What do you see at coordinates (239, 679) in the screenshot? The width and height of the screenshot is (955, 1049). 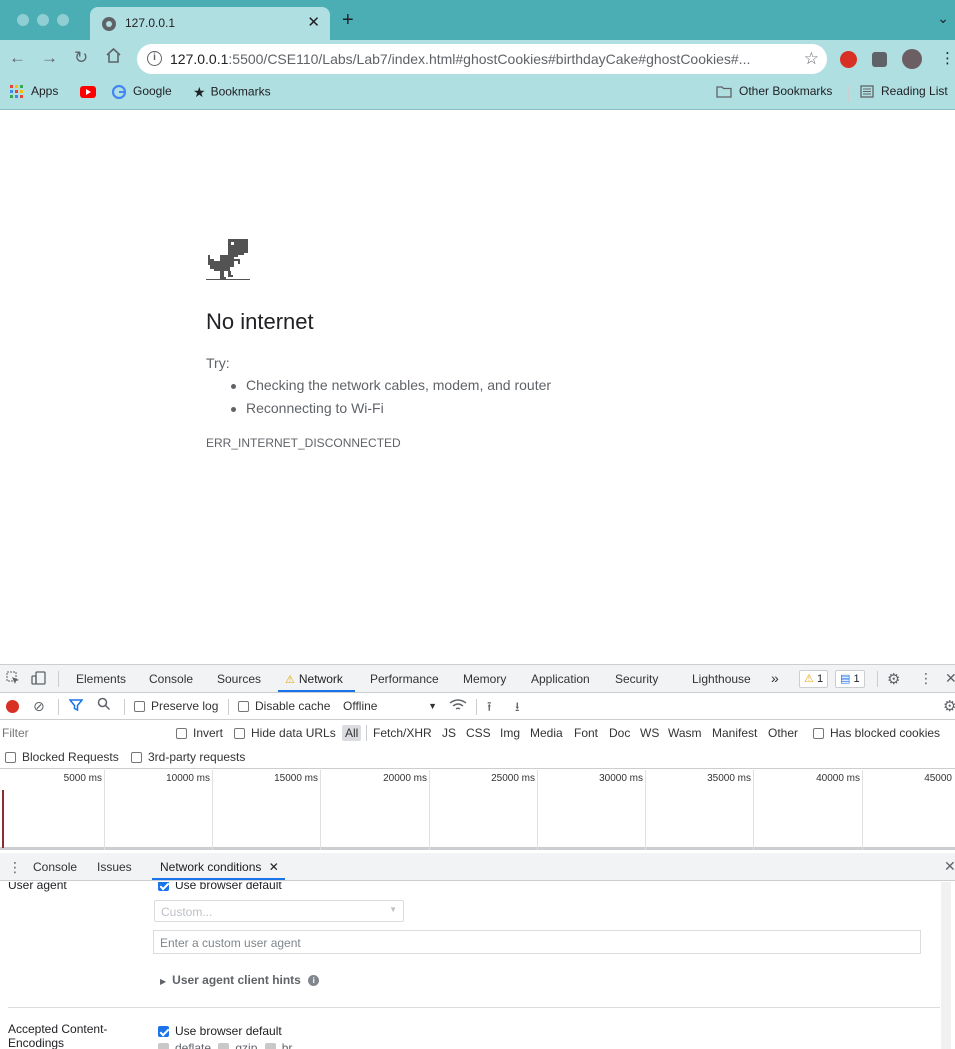 I see `tab-sources: Sources` at bounding box center [239, 679].